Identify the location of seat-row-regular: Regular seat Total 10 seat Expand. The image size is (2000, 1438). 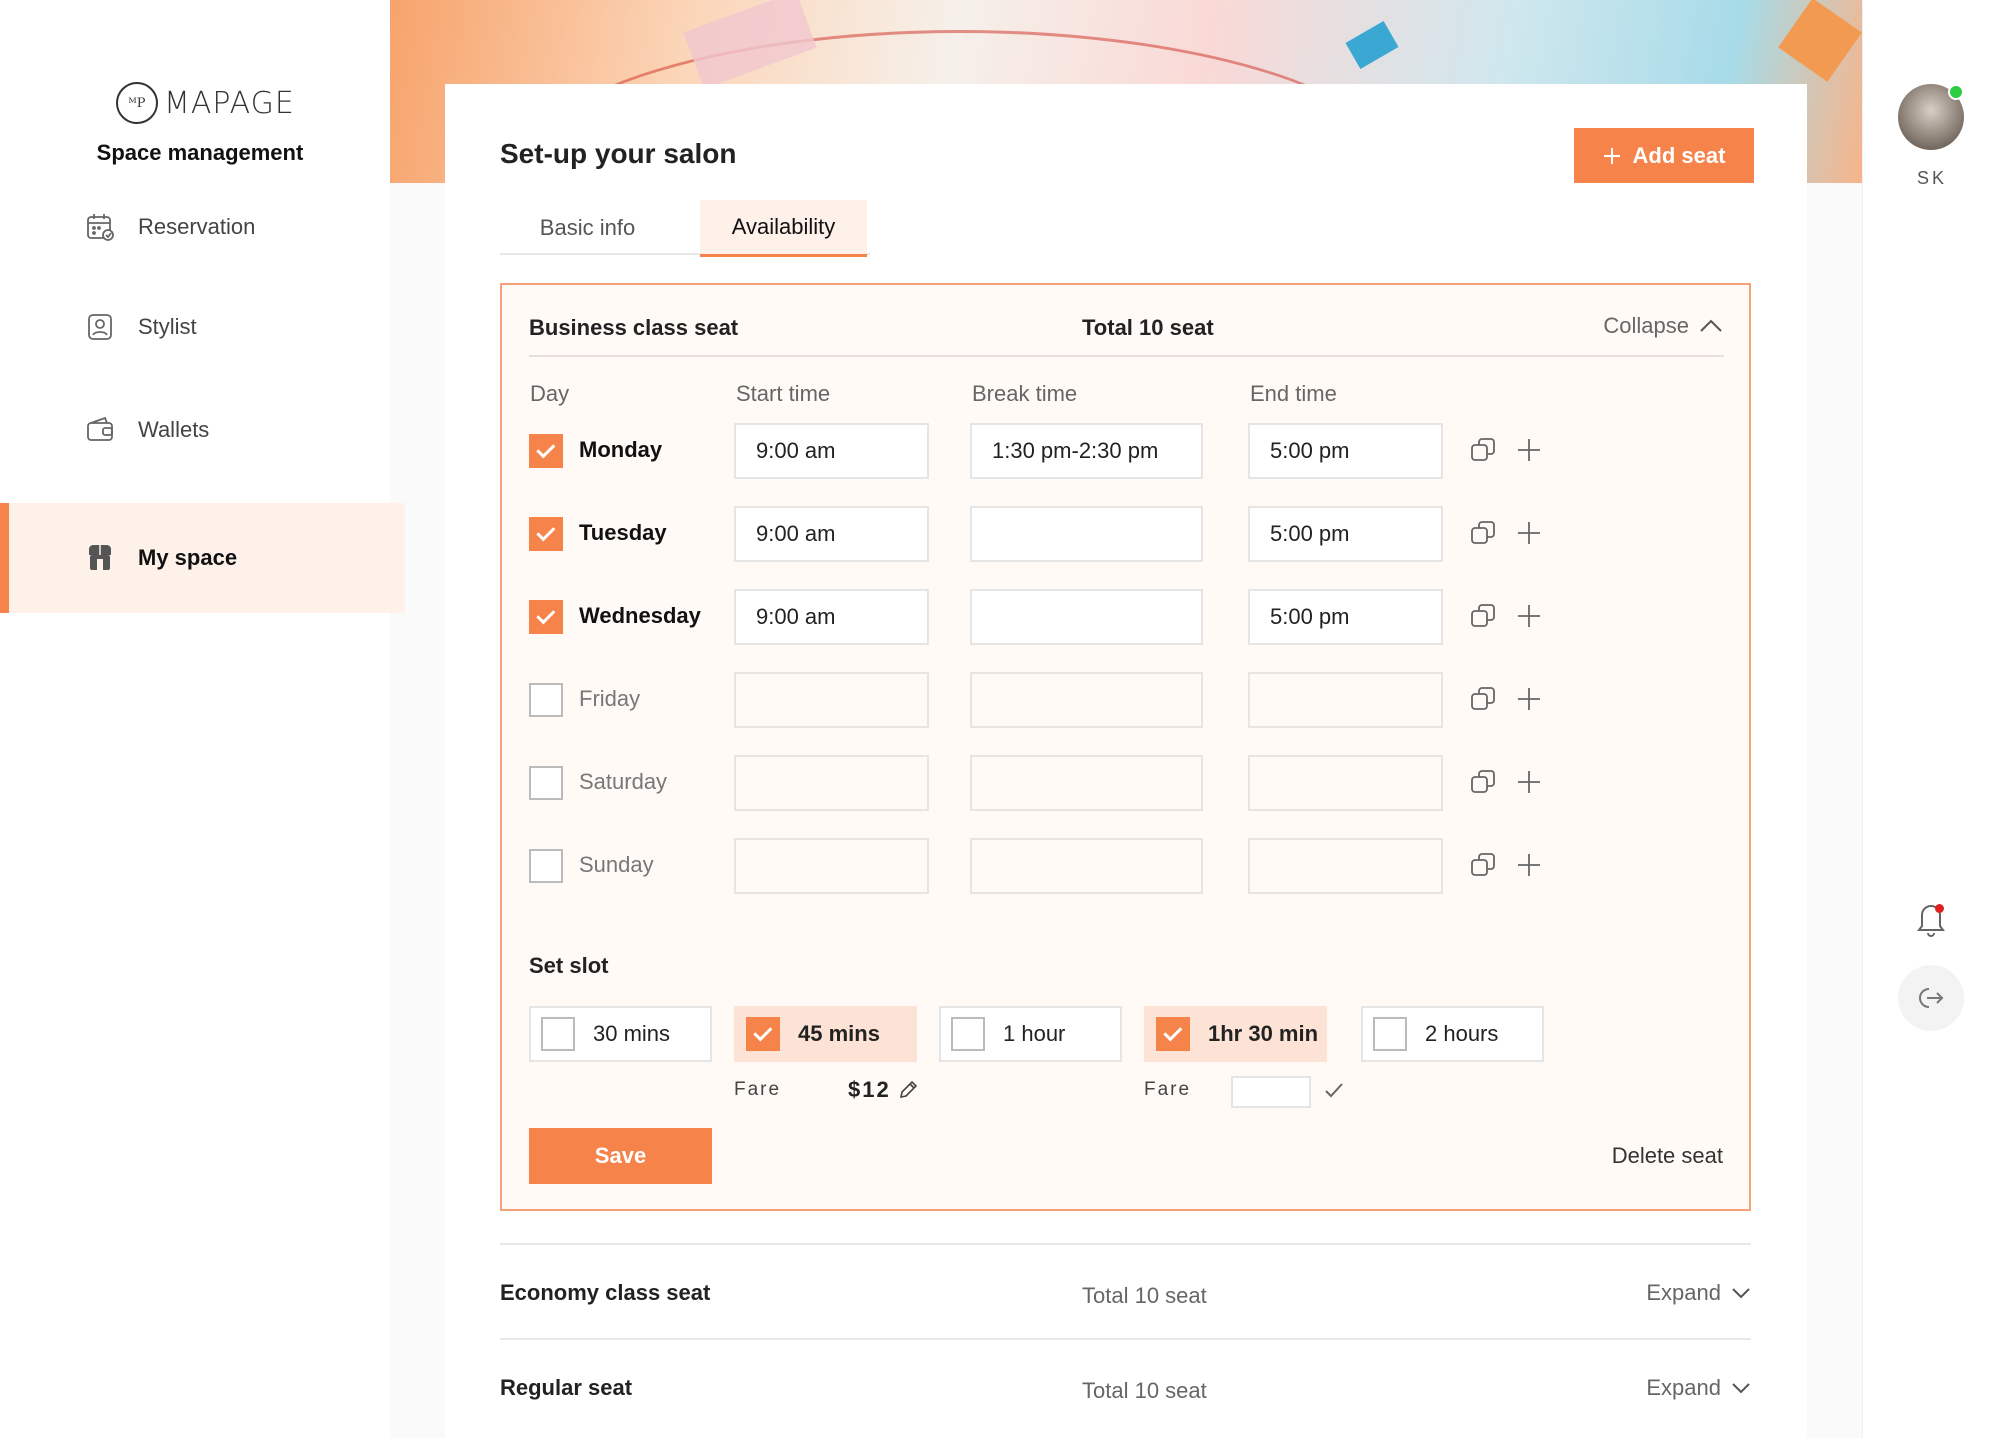
(1125, 1383).